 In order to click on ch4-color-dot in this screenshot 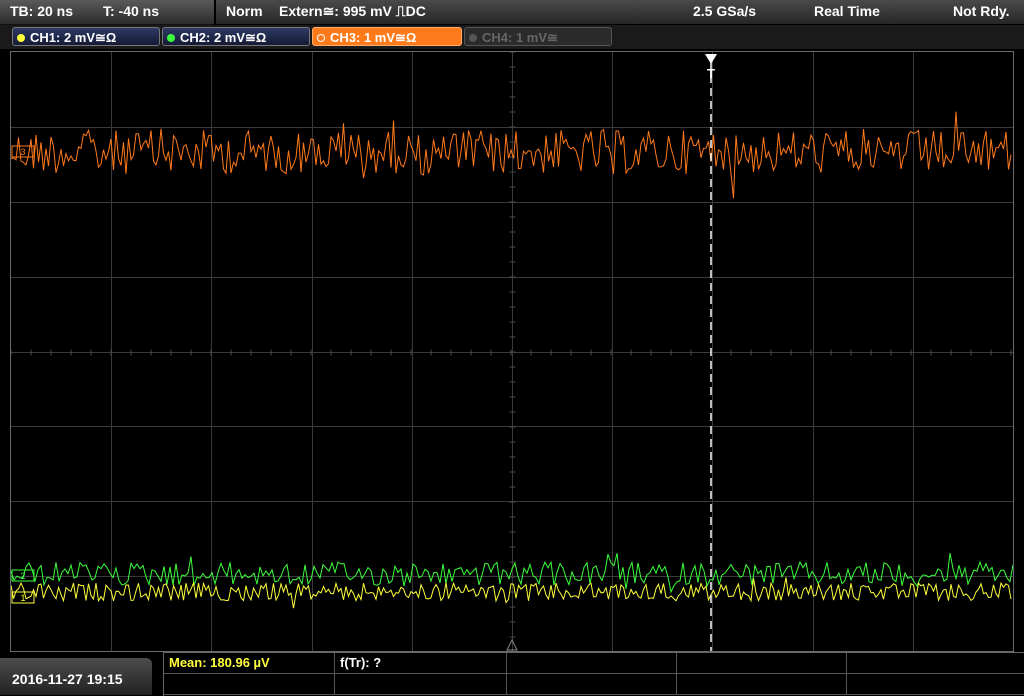, I will do `click(473, 38)`.